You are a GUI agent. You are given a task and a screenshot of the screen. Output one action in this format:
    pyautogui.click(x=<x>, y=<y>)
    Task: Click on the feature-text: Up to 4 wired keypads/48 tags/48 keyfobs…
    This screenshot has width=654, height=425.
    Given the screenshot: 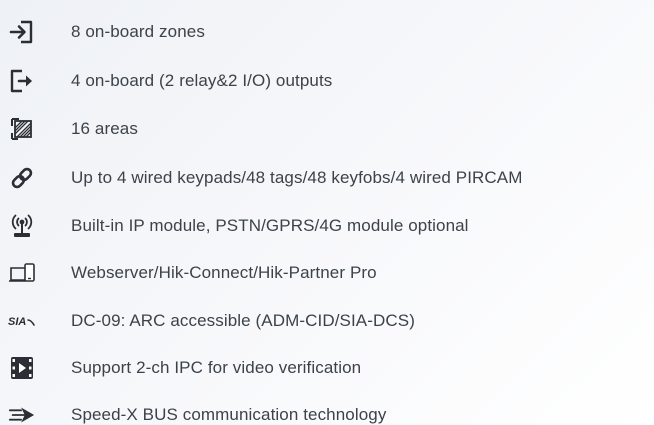 What is the action you would take?
    pyautogui.click(x=297, y=177)
    